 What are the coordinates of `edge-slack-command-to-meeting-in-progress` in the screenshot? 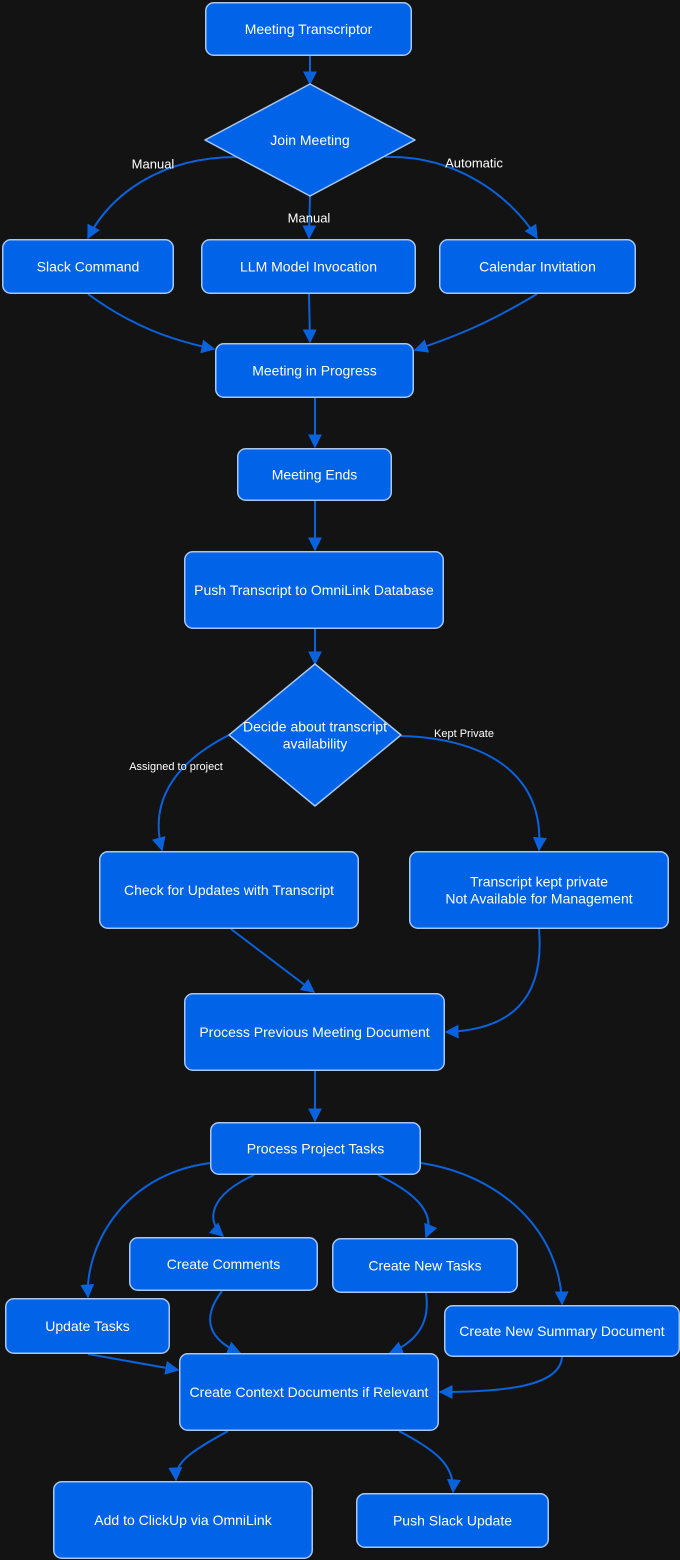 It's located at (151, 323).